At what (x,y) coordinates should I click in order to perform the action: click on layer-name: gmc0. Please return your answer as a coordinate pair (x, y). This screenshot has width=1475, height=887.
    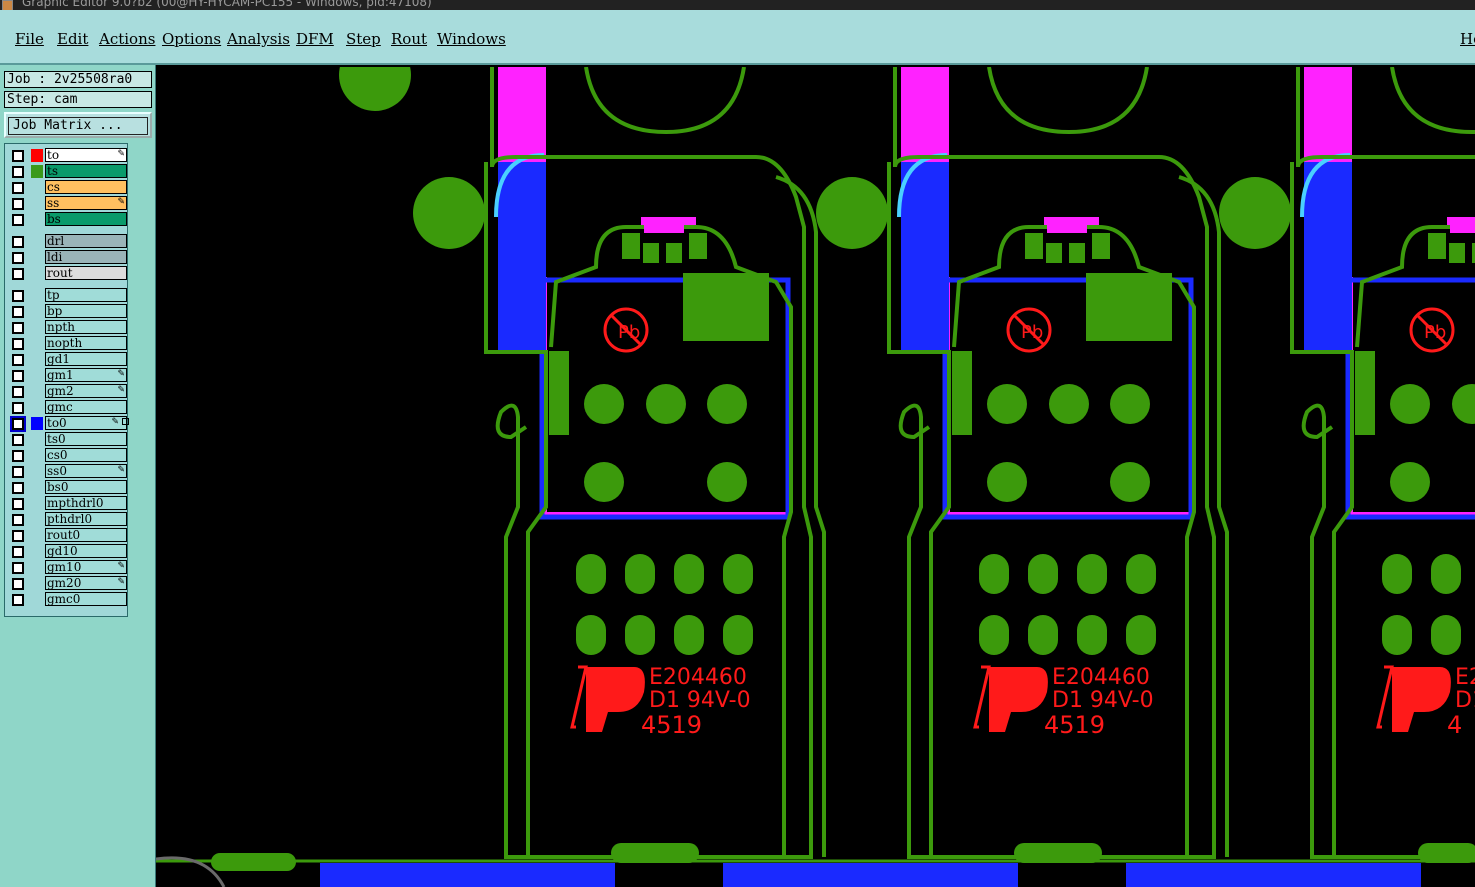
    Looking at the image, I should click on (86, 599).